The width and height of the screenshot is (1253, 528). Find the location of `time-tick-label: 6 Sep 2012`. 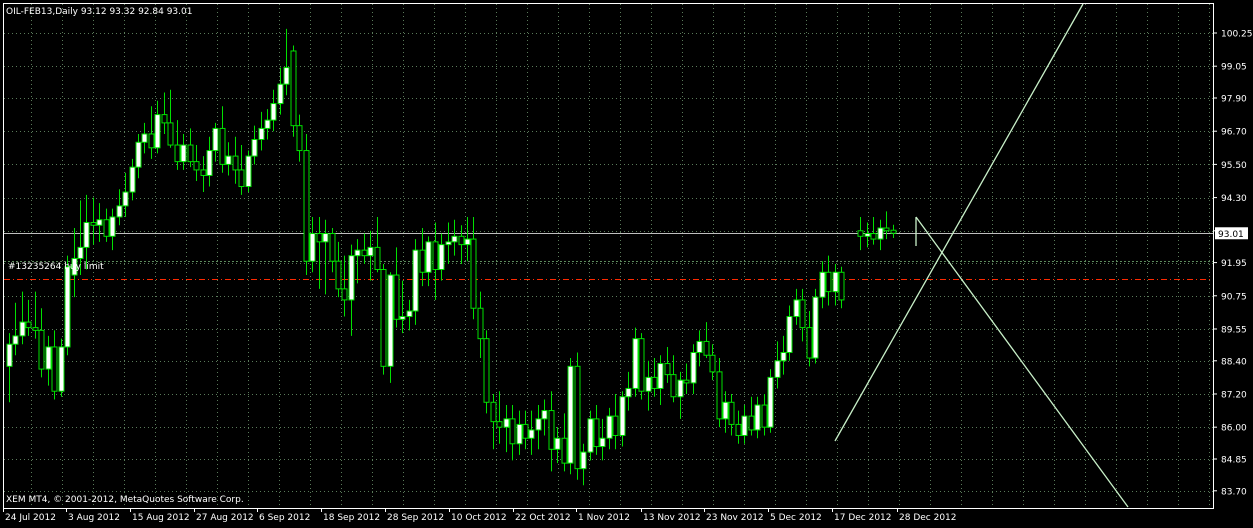

time-tick-label: 6 Sep 2012 is located at coordinates (284, 518).